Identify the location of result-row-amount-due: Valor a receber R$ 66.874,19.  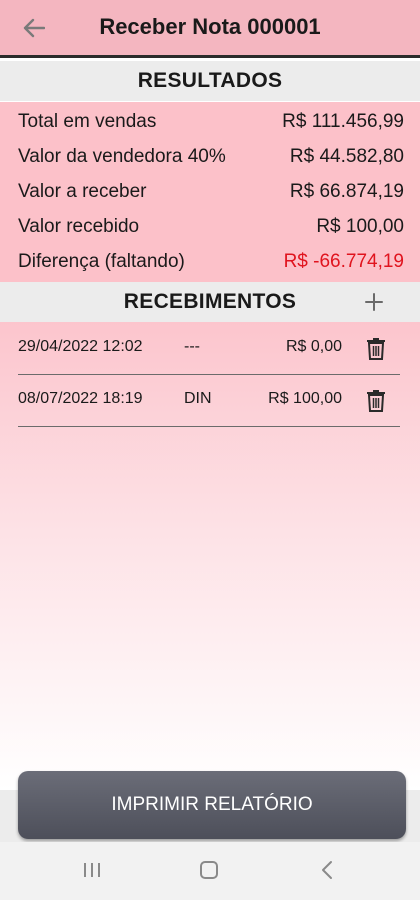
(211, 191).